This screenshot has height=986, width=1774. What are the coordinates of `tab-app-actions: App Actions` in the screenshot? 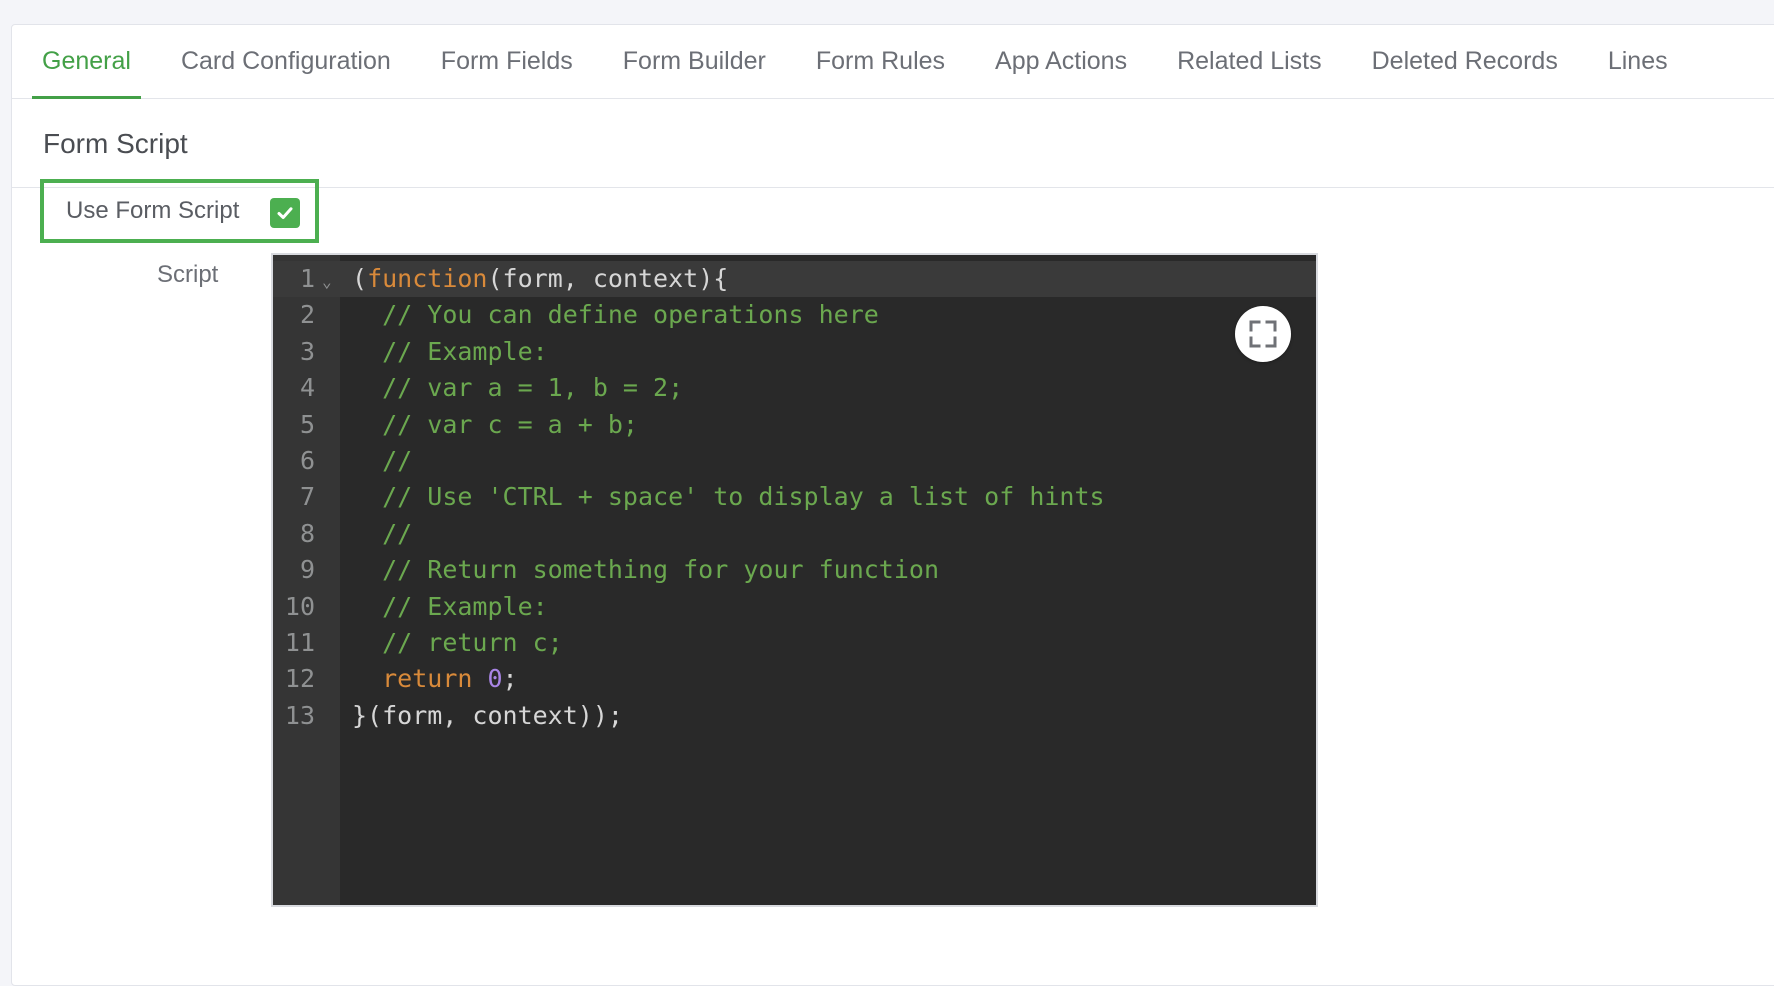 It's located at (1061, 61).